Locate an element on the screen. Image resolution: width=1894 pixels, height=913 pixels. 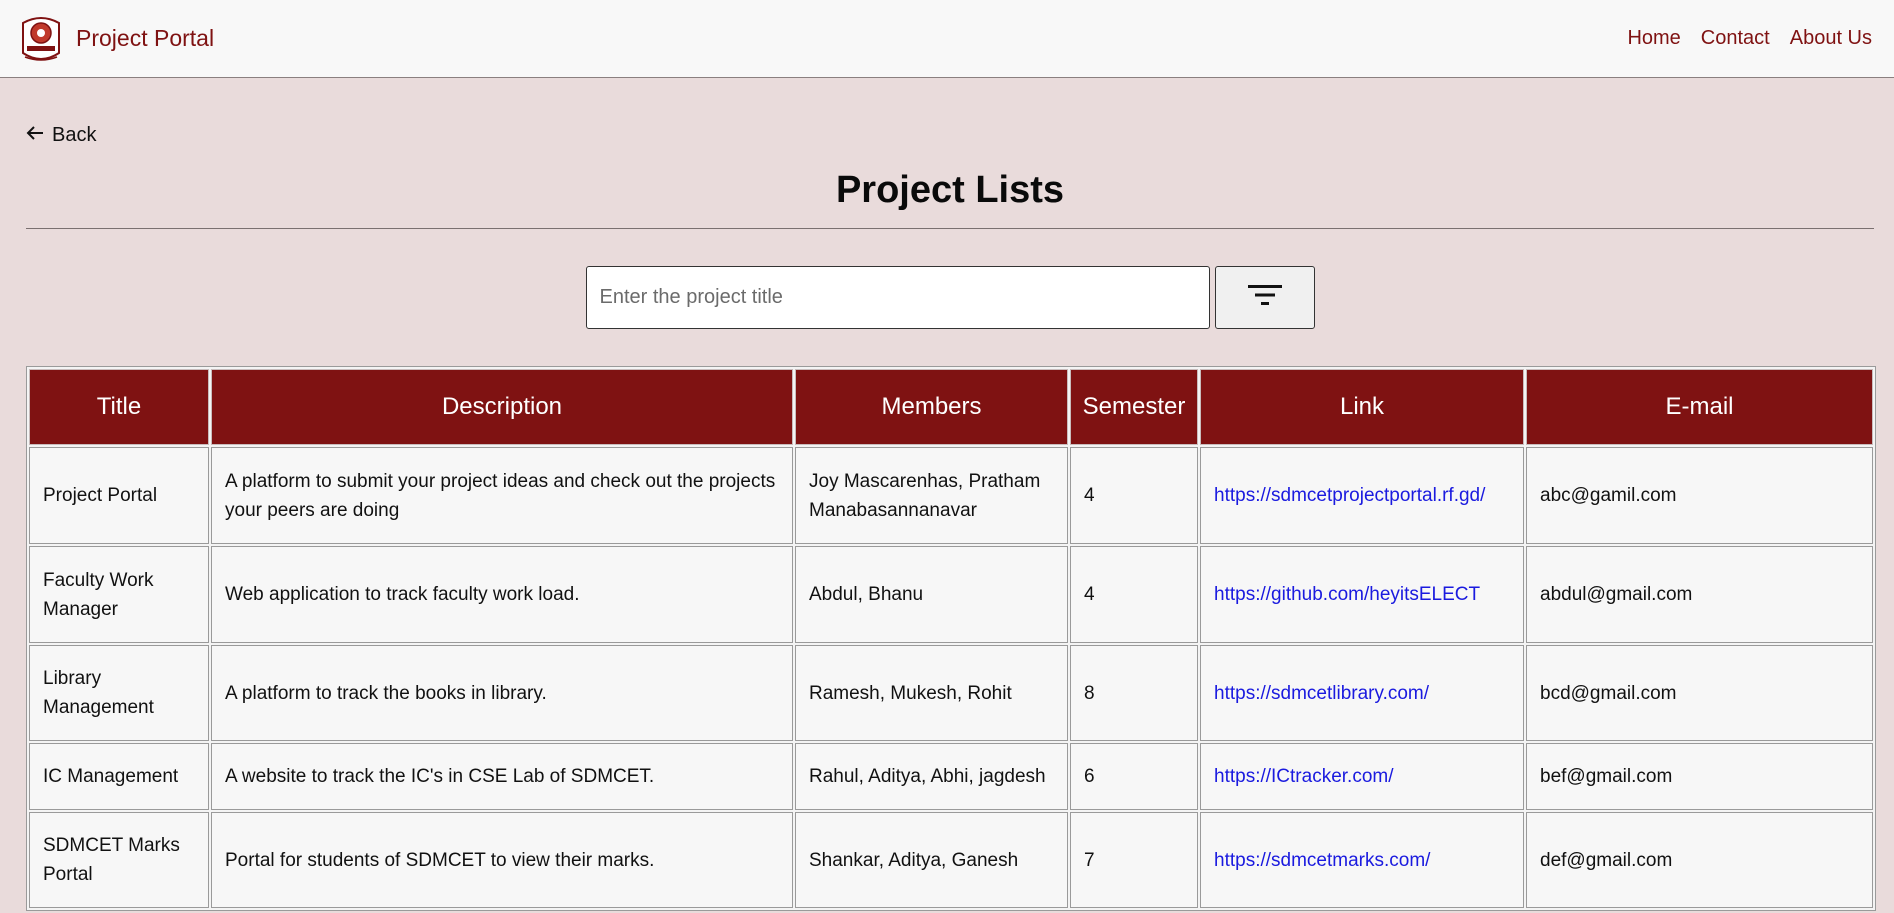
nav-links: Home Contact About Us is located at coordinates (1749, 38).